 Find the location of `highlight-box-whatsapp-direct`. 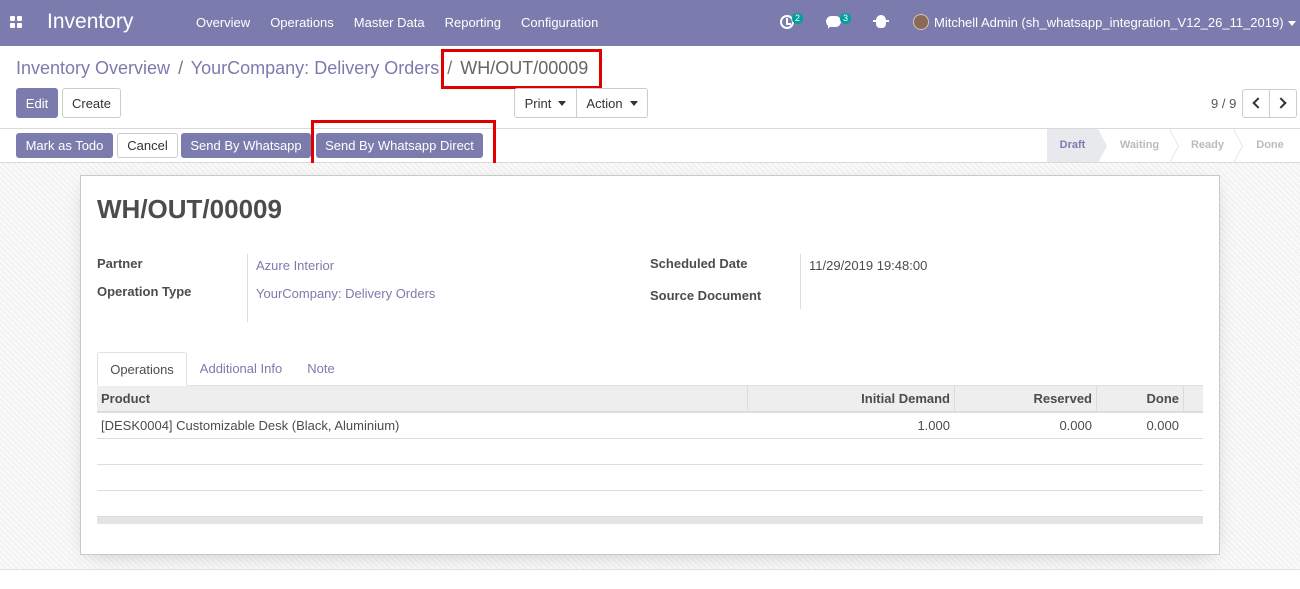

highlight-box-whatsapp-direct is located at coordinates (403, 144).